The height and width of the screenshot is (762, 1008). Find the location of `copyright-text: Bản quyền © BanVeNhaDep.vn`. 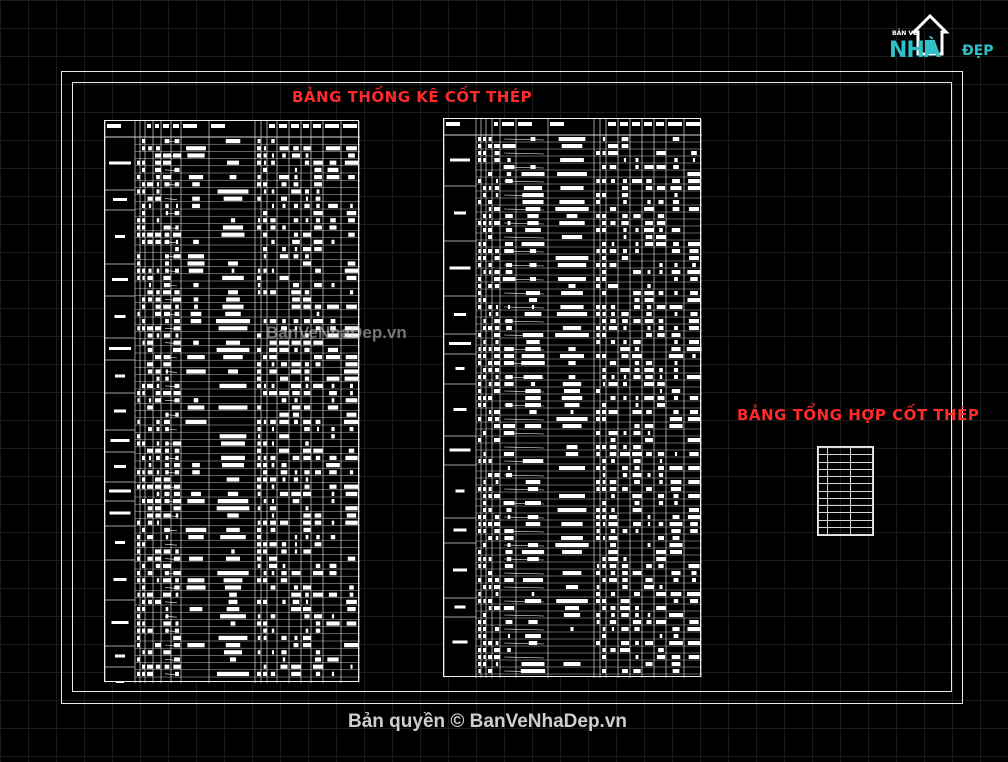

copyright-text: Bản quyền © BanVeNhaDep.vn is located at coordinates (488, 721).